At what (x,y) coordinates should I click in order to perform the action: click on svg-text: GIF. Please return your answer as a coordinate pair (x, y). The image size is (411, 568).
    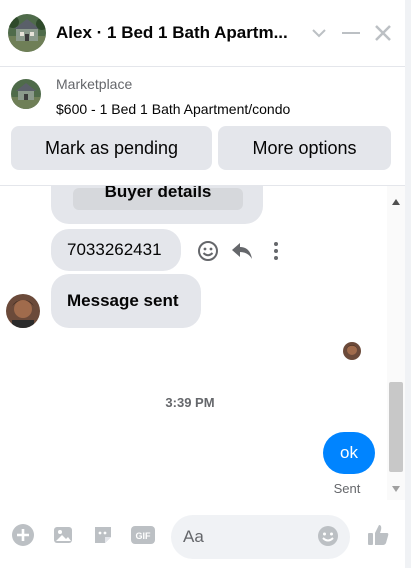
    Looking at the image, I should click on (144, 536).